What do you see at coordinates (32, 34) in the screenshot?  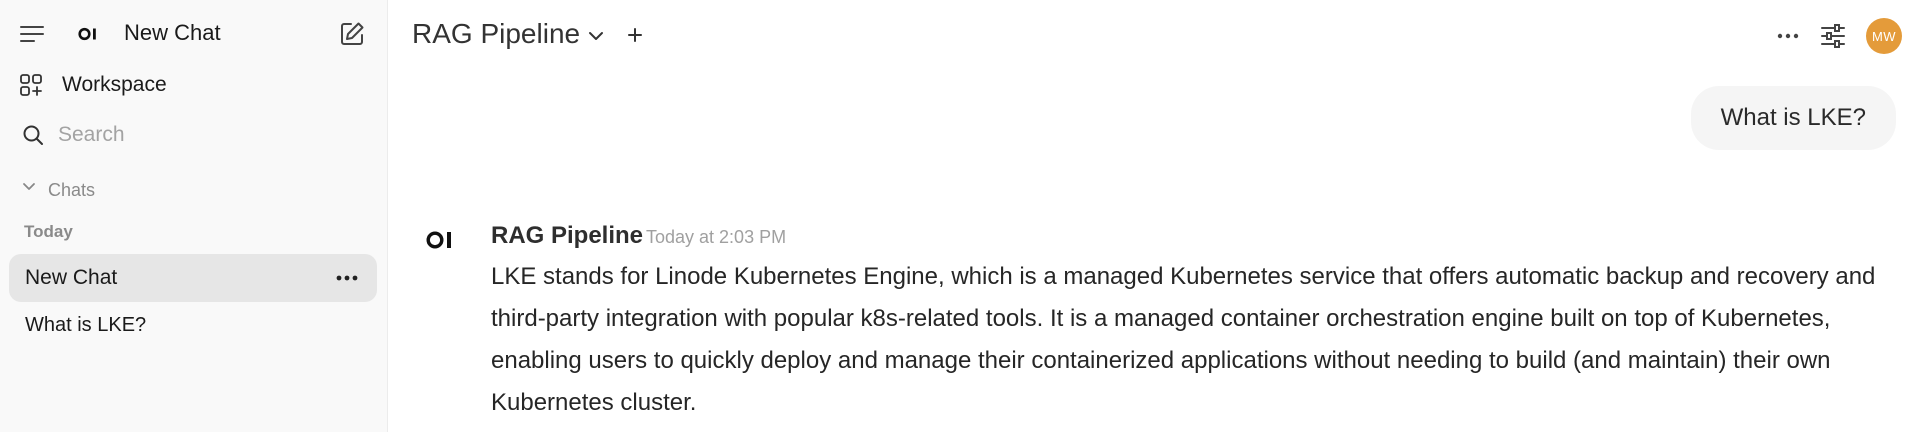 I see `menu-icon` at bounding box center [32, 34].